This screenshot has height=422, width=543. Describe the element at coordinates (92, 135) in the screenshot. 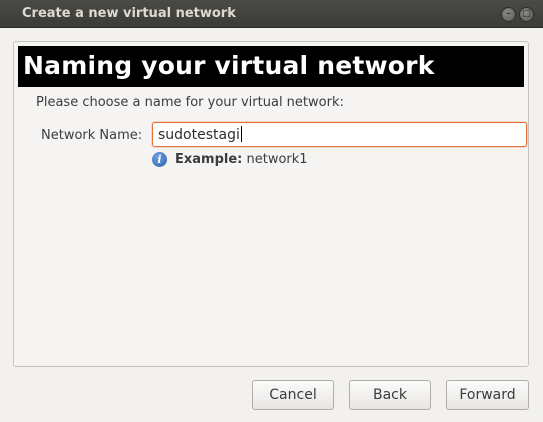

I see `network-name-label: Network Name:` at that location.